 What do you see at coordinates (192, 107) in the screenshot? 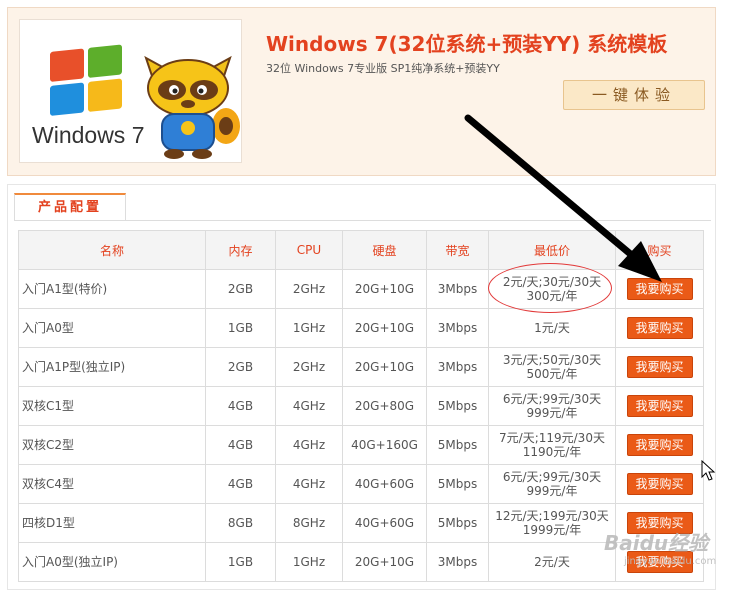
I see `yy-mascot-icon` at bounding box center [192, 107].